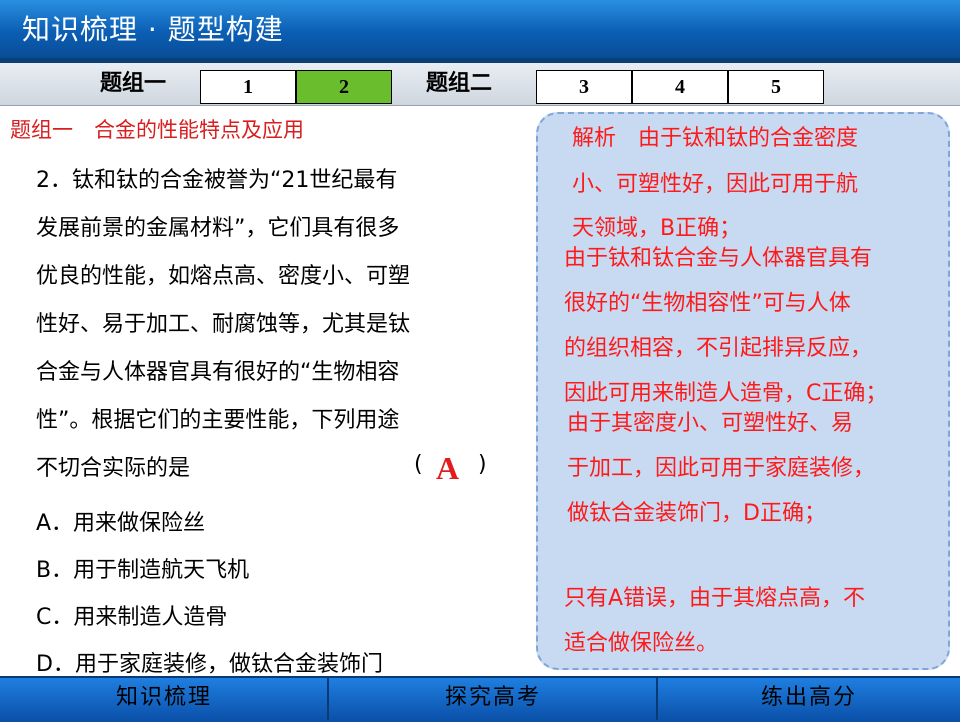  I want to click on answer-paren-open: (, so click(418, 464).